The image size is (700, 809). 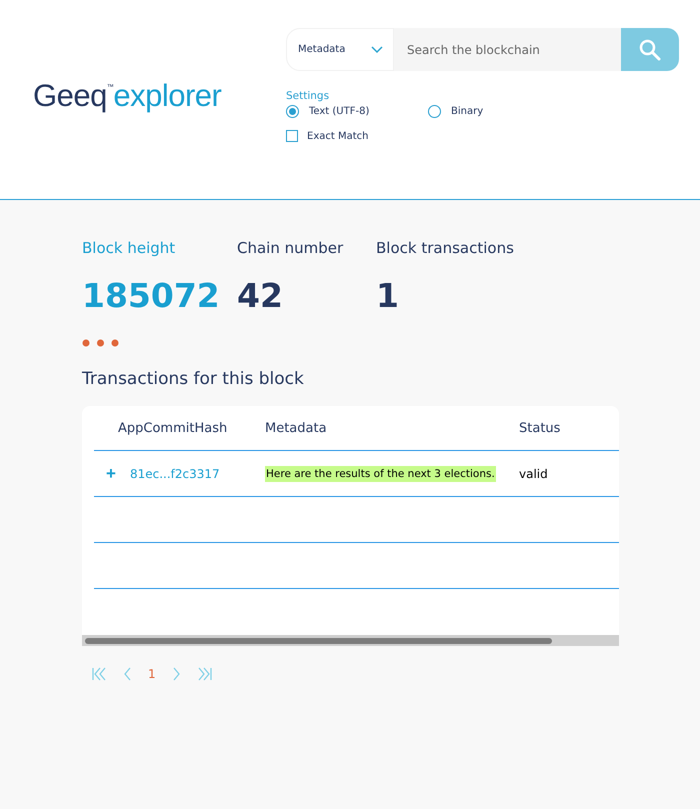 What do you see at coordinates (337, 136) in the screenshot?
I see `checkbox-label: Exact Match` at bounding box center [337, 136].